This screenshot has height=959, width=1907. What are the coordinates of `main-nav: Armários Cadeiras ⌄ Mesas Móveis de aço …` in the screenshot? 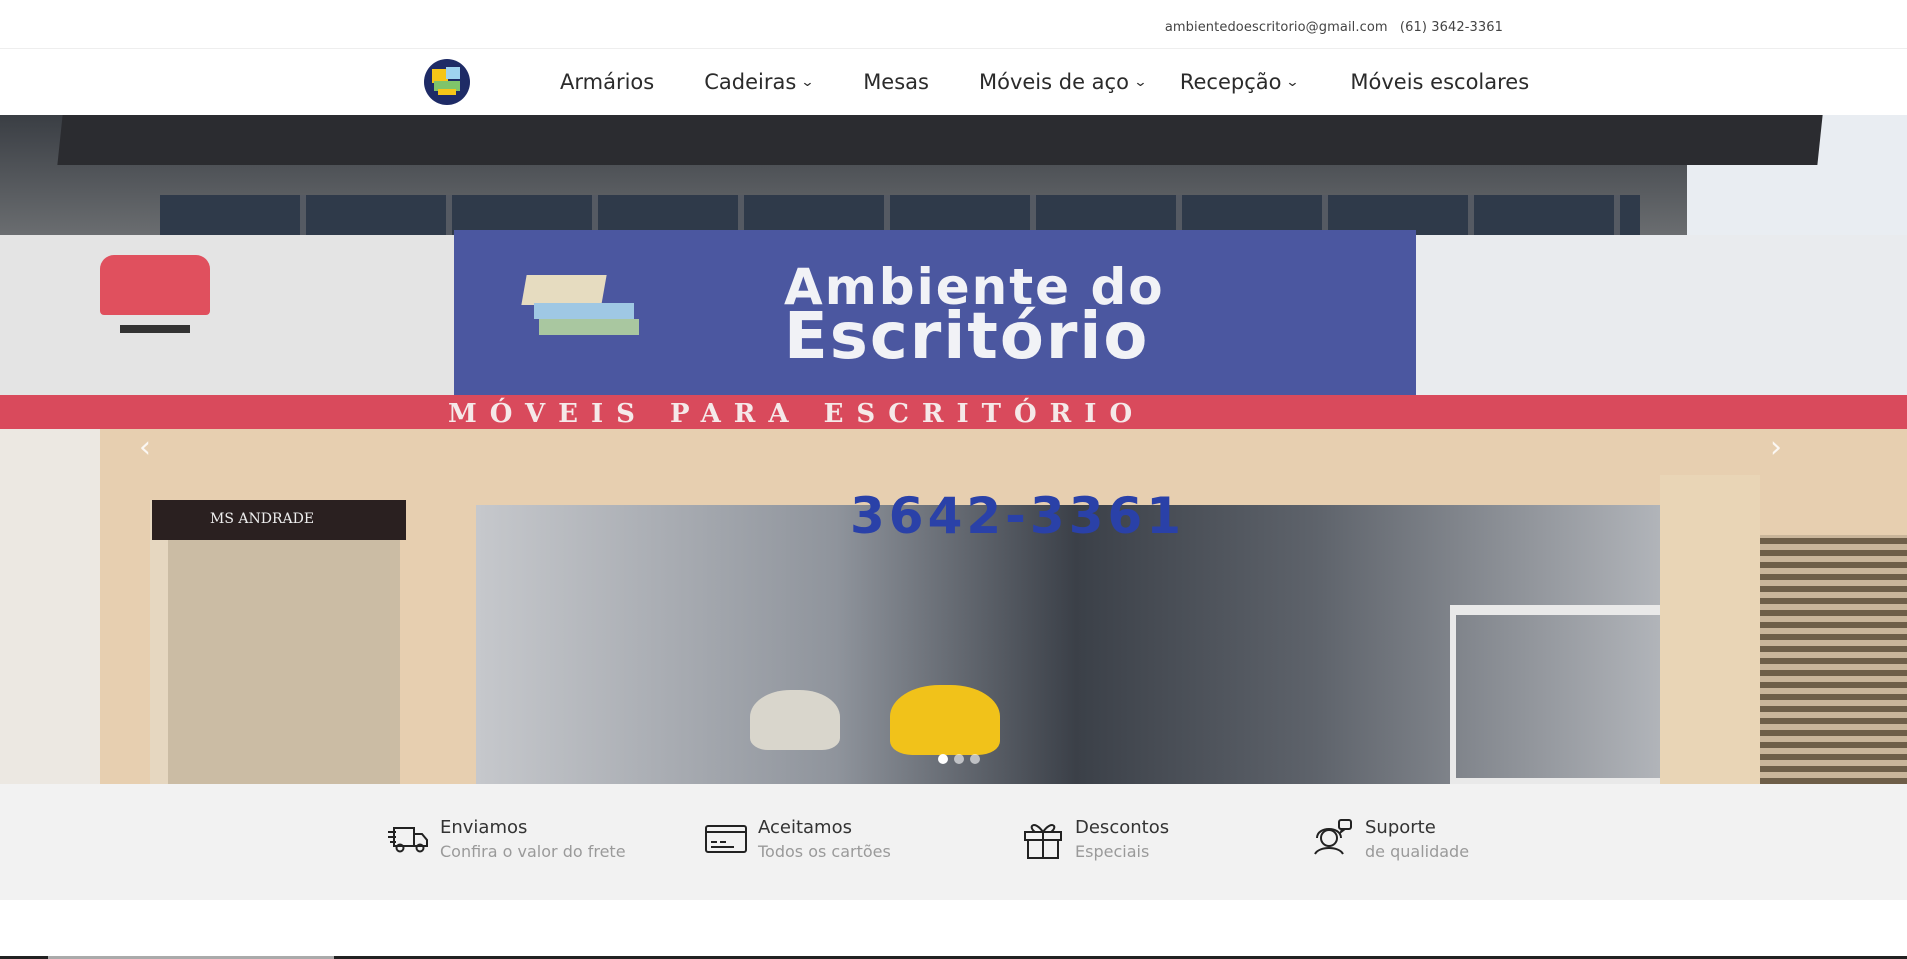 It's located at (1044, 82).